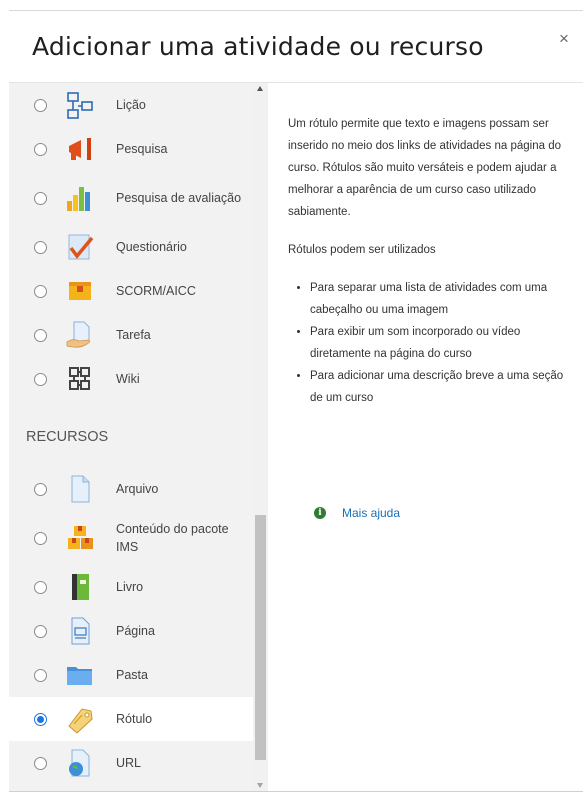  What do you see at coordinates (79, 676) in the screenshot?
I see `folder-icon` at bounding box center [79, 676].